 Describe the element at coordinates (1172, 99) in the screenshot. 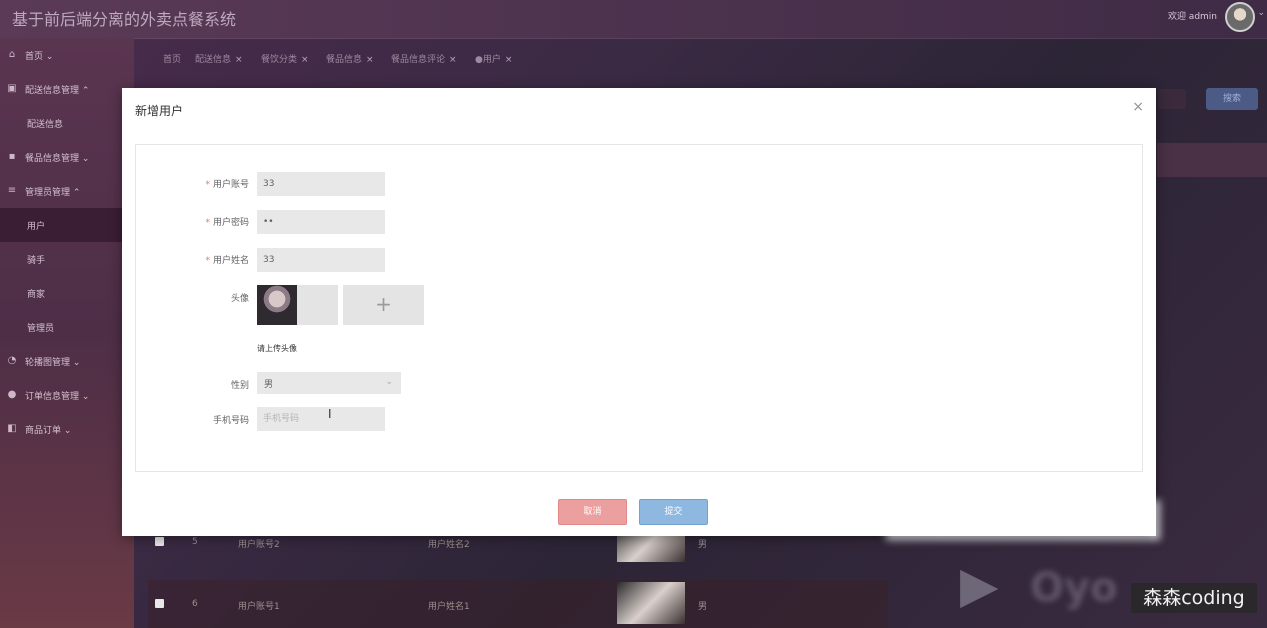

I see `search-input` at that location.